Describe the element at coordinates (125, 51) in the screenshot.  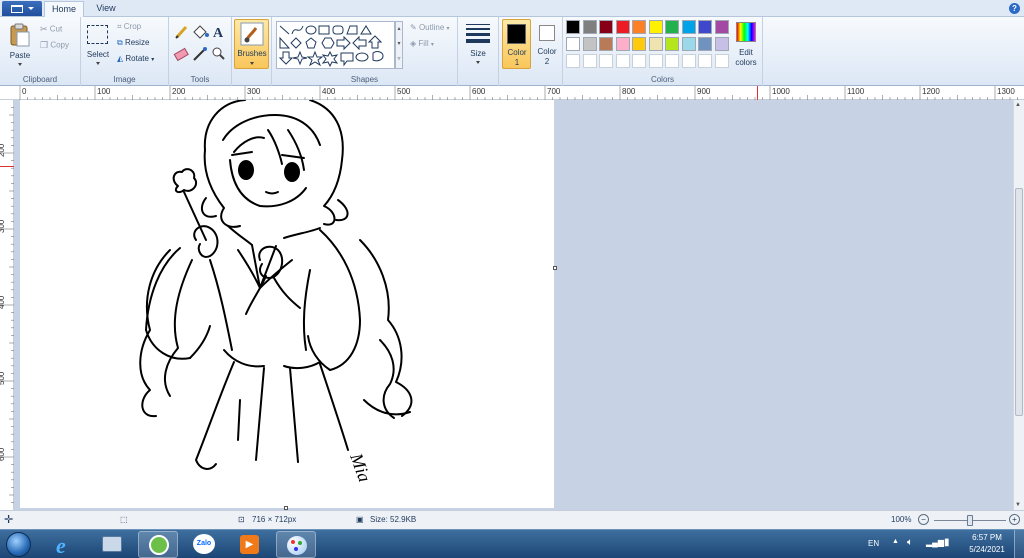
I see `image-group: Select ⌗ Crop ⧉ Resize ◭ Rotate ▾ Image` at that location.